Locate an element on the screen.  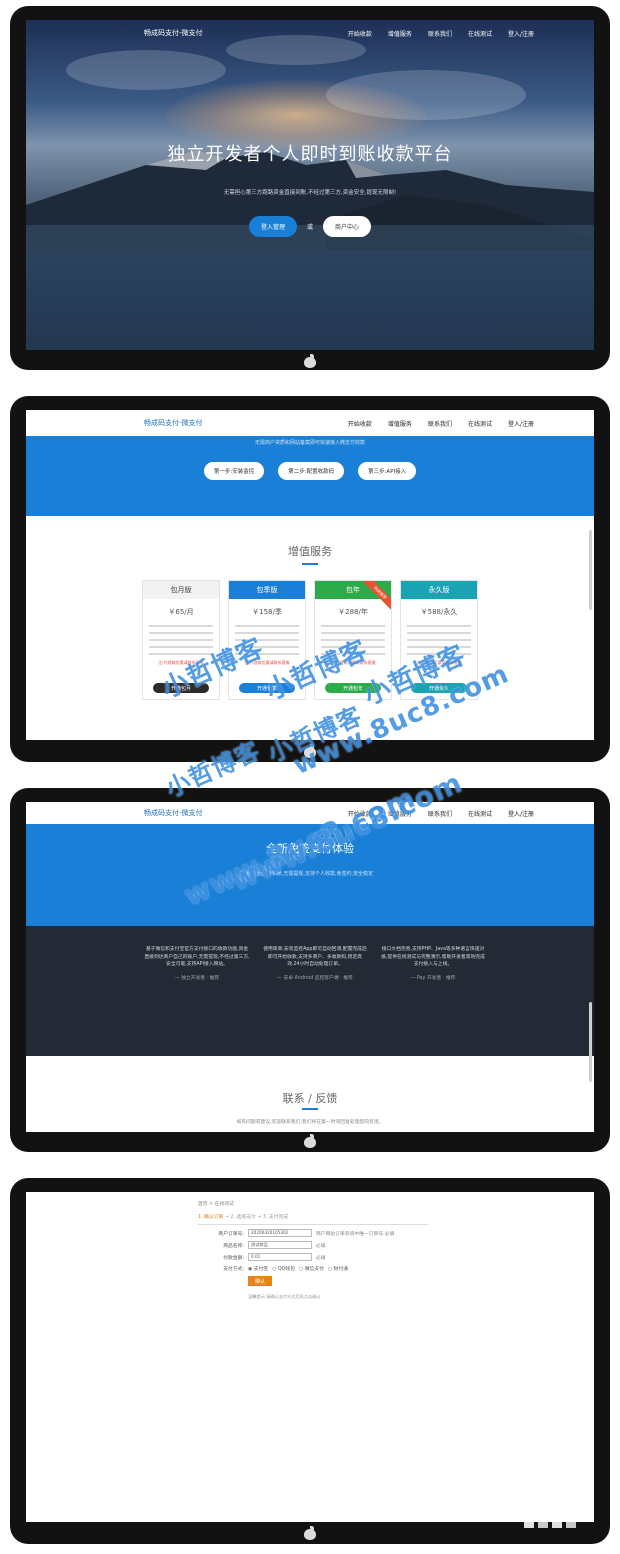
or-text: 或 is located at coordinates (309, 227).